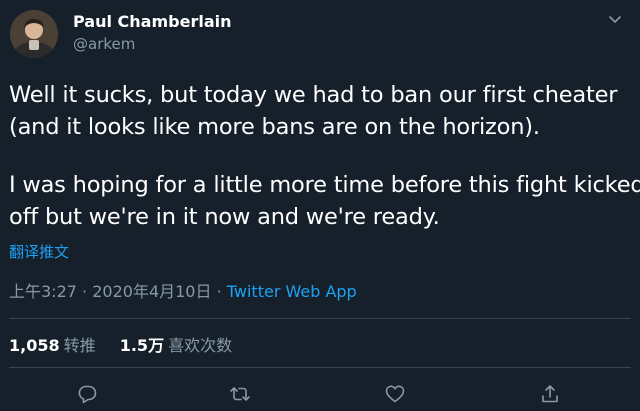 The image size is (640, 411). Describe the element at coordinates (142, 345) in the screenshot. I see `likes-count: 1.5万` at that location.